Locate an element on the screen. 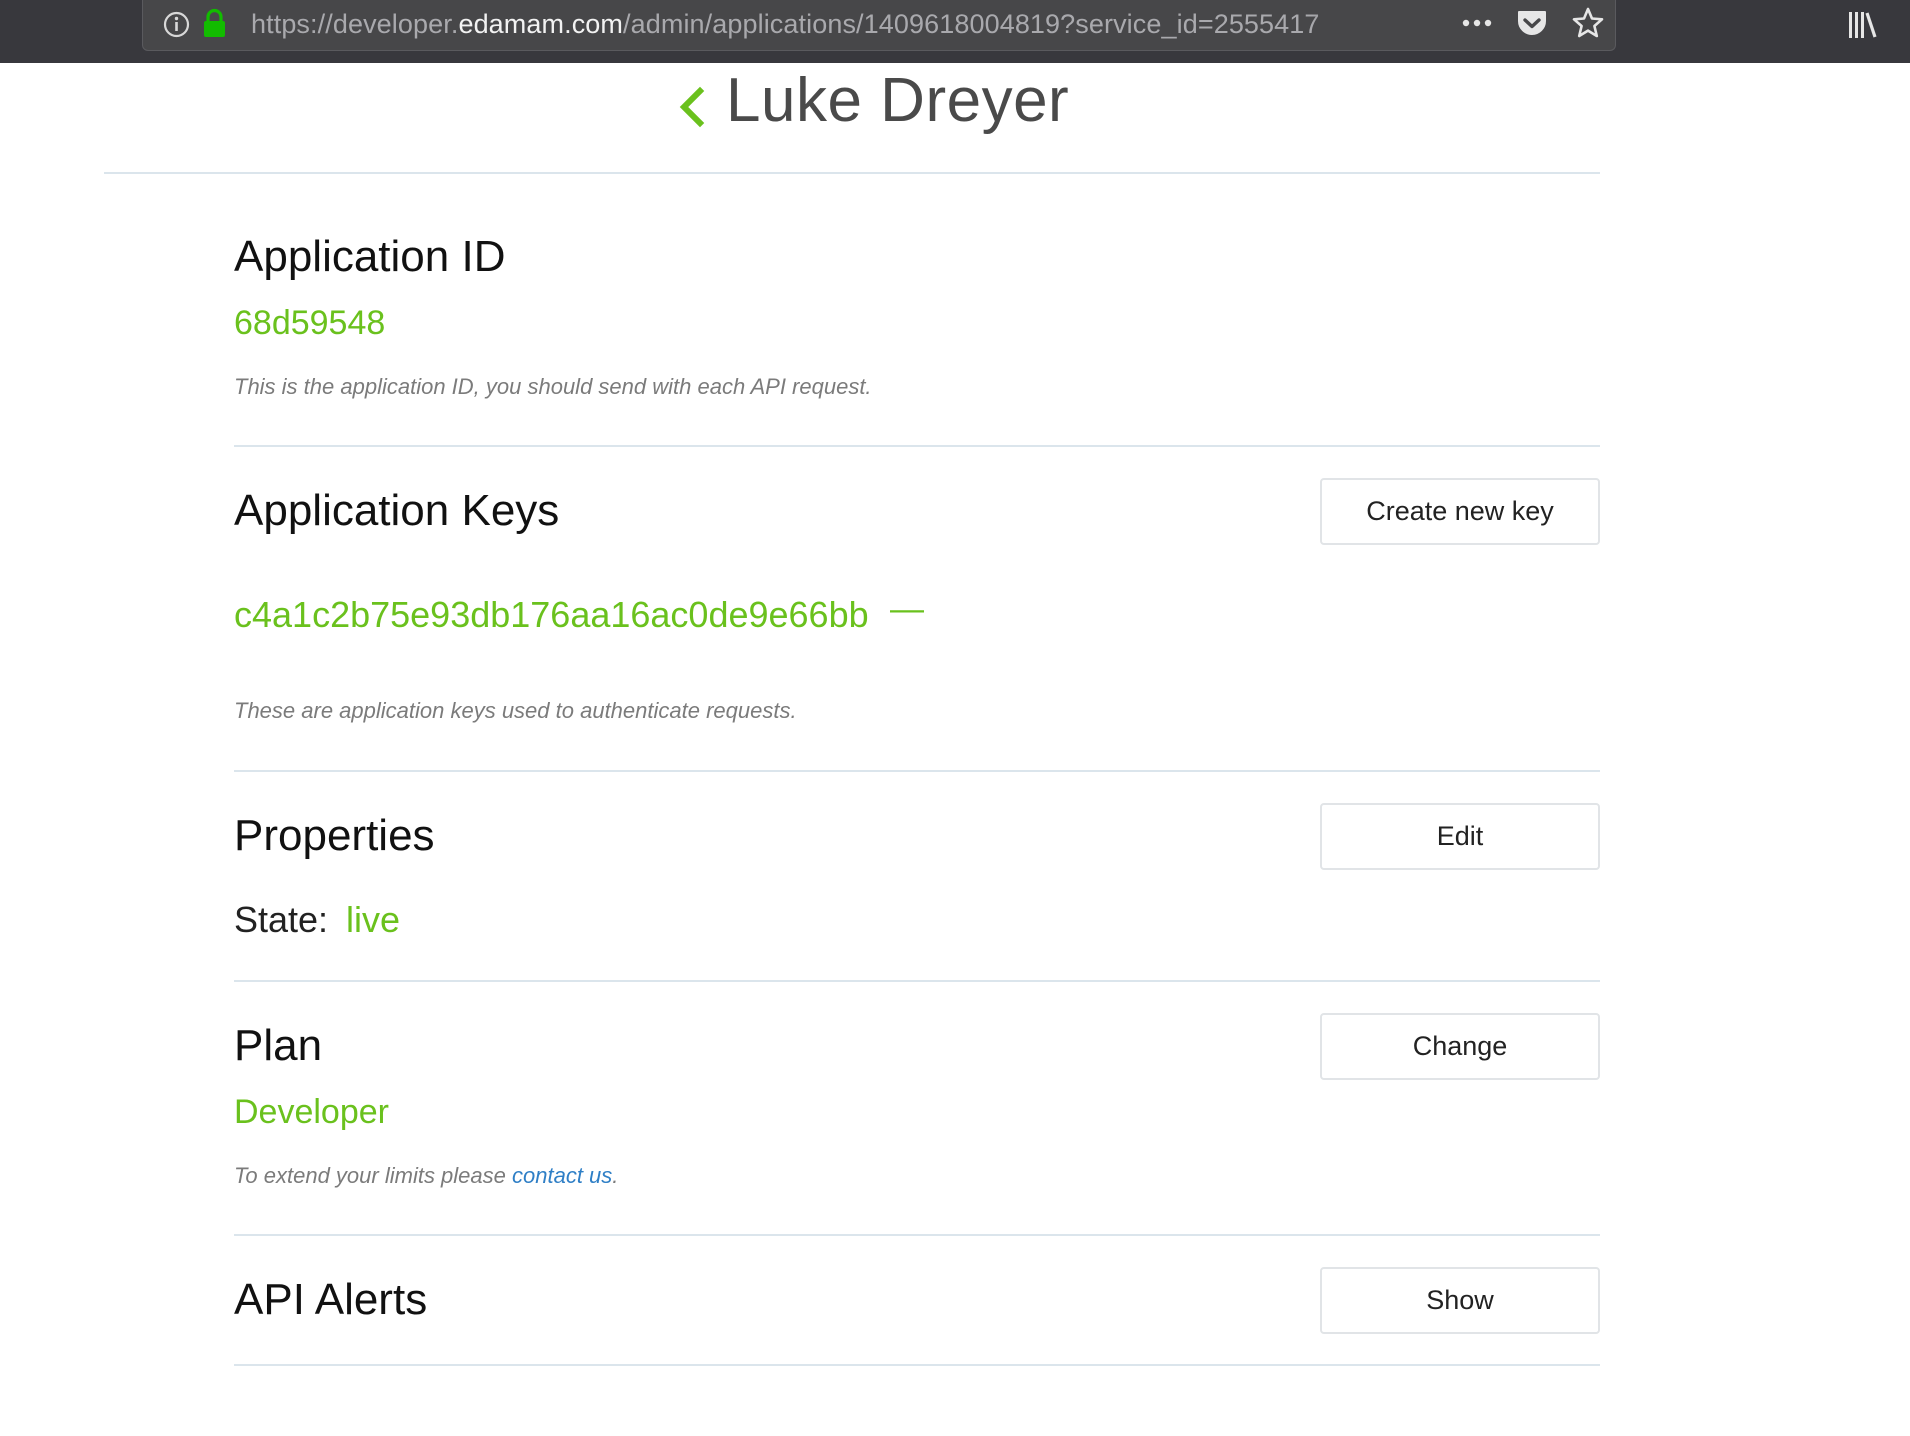 The width and height of the screenshot is (1910, 1436). section-title: API Alerts is located at coordinates (331, 1299).